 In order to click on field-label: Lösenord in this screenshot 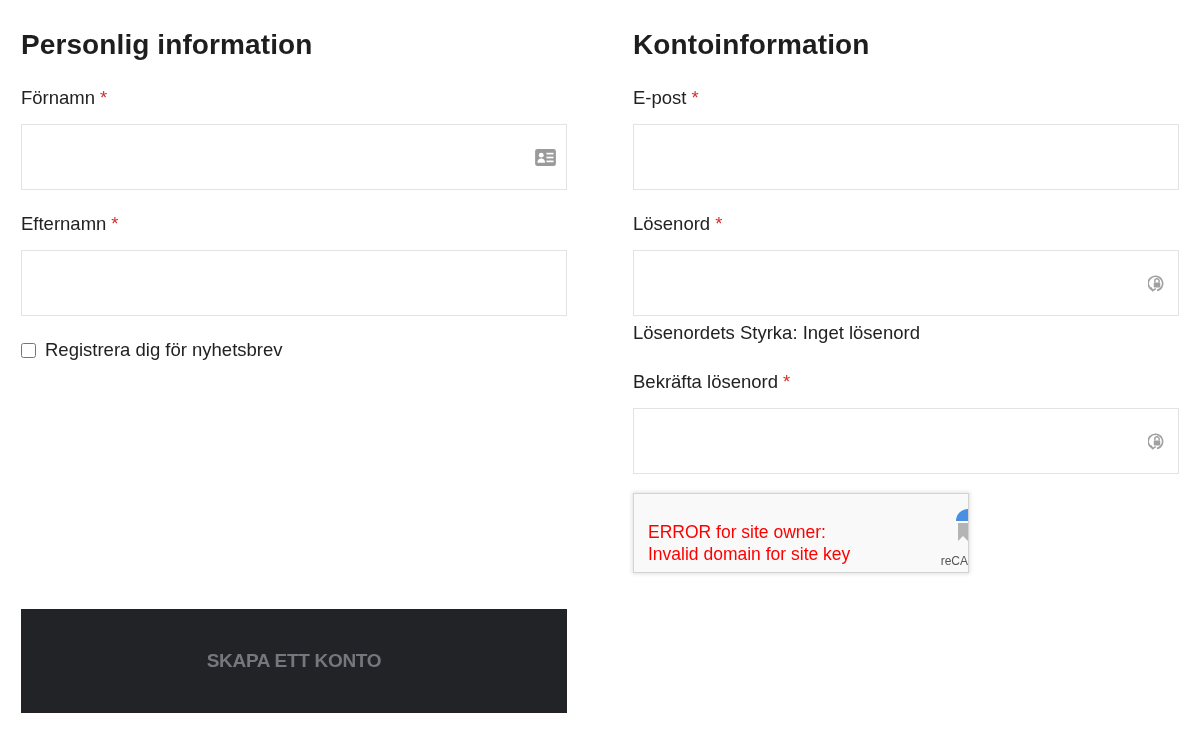, I will do `click(672, 224)`.